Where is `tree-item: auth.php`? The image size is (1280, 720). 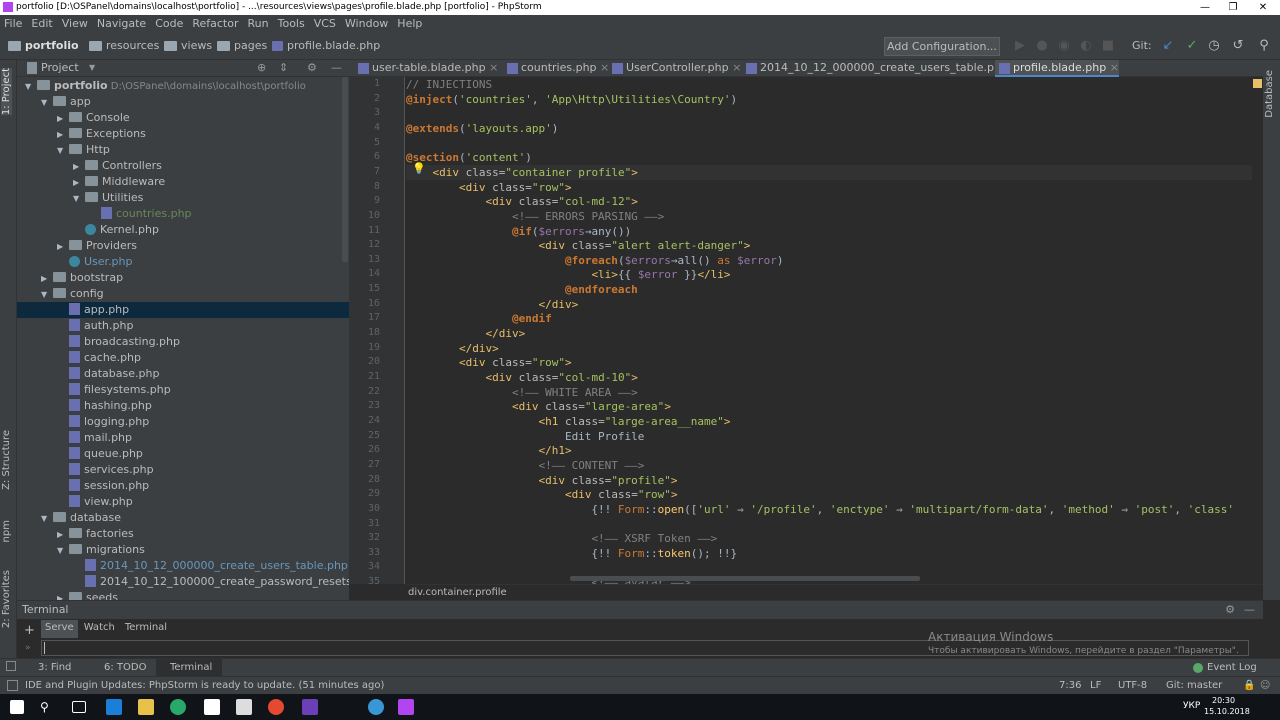
tree-item: auth.php is located at coordinates (183, 326).